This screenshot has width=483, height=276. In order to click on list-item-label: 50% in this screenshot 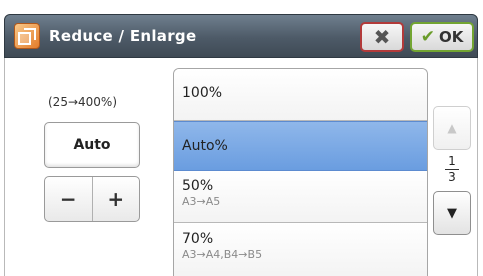, I will do `click(198, 186)`.